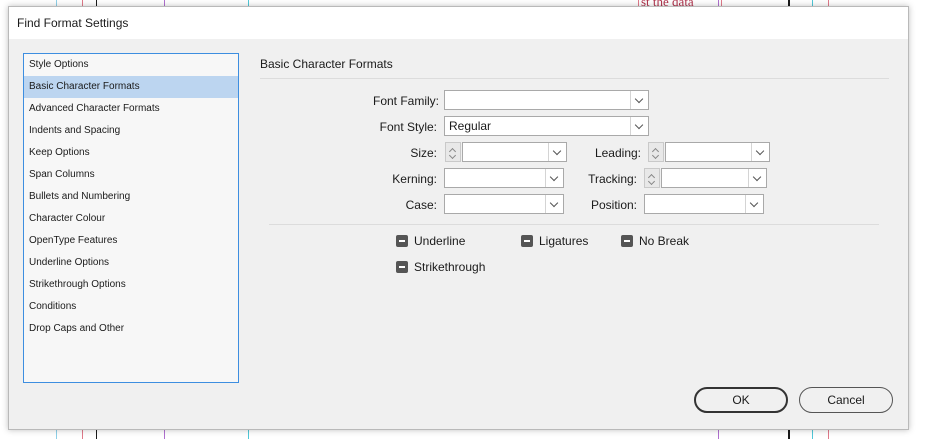 The height and width of the screenshot is (439, 936). I want to click on tracking-label: Tracking:, so click(612, 179).